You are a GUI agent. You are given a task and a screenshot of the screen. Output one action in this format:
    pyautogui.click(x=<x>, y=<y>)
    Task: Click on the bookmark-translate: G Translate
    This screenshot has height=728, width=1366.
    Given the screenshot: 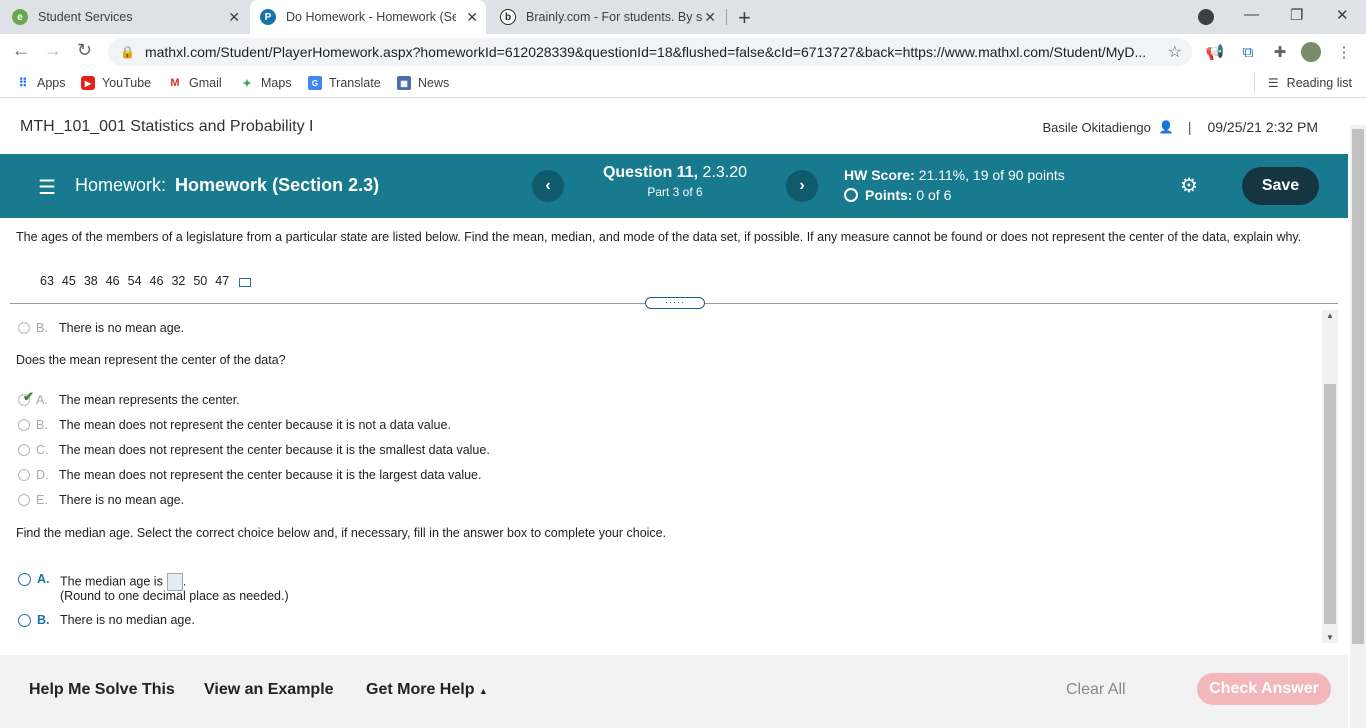 What is the action you would take?
    pyautogui.click(x=344, y=83)
    